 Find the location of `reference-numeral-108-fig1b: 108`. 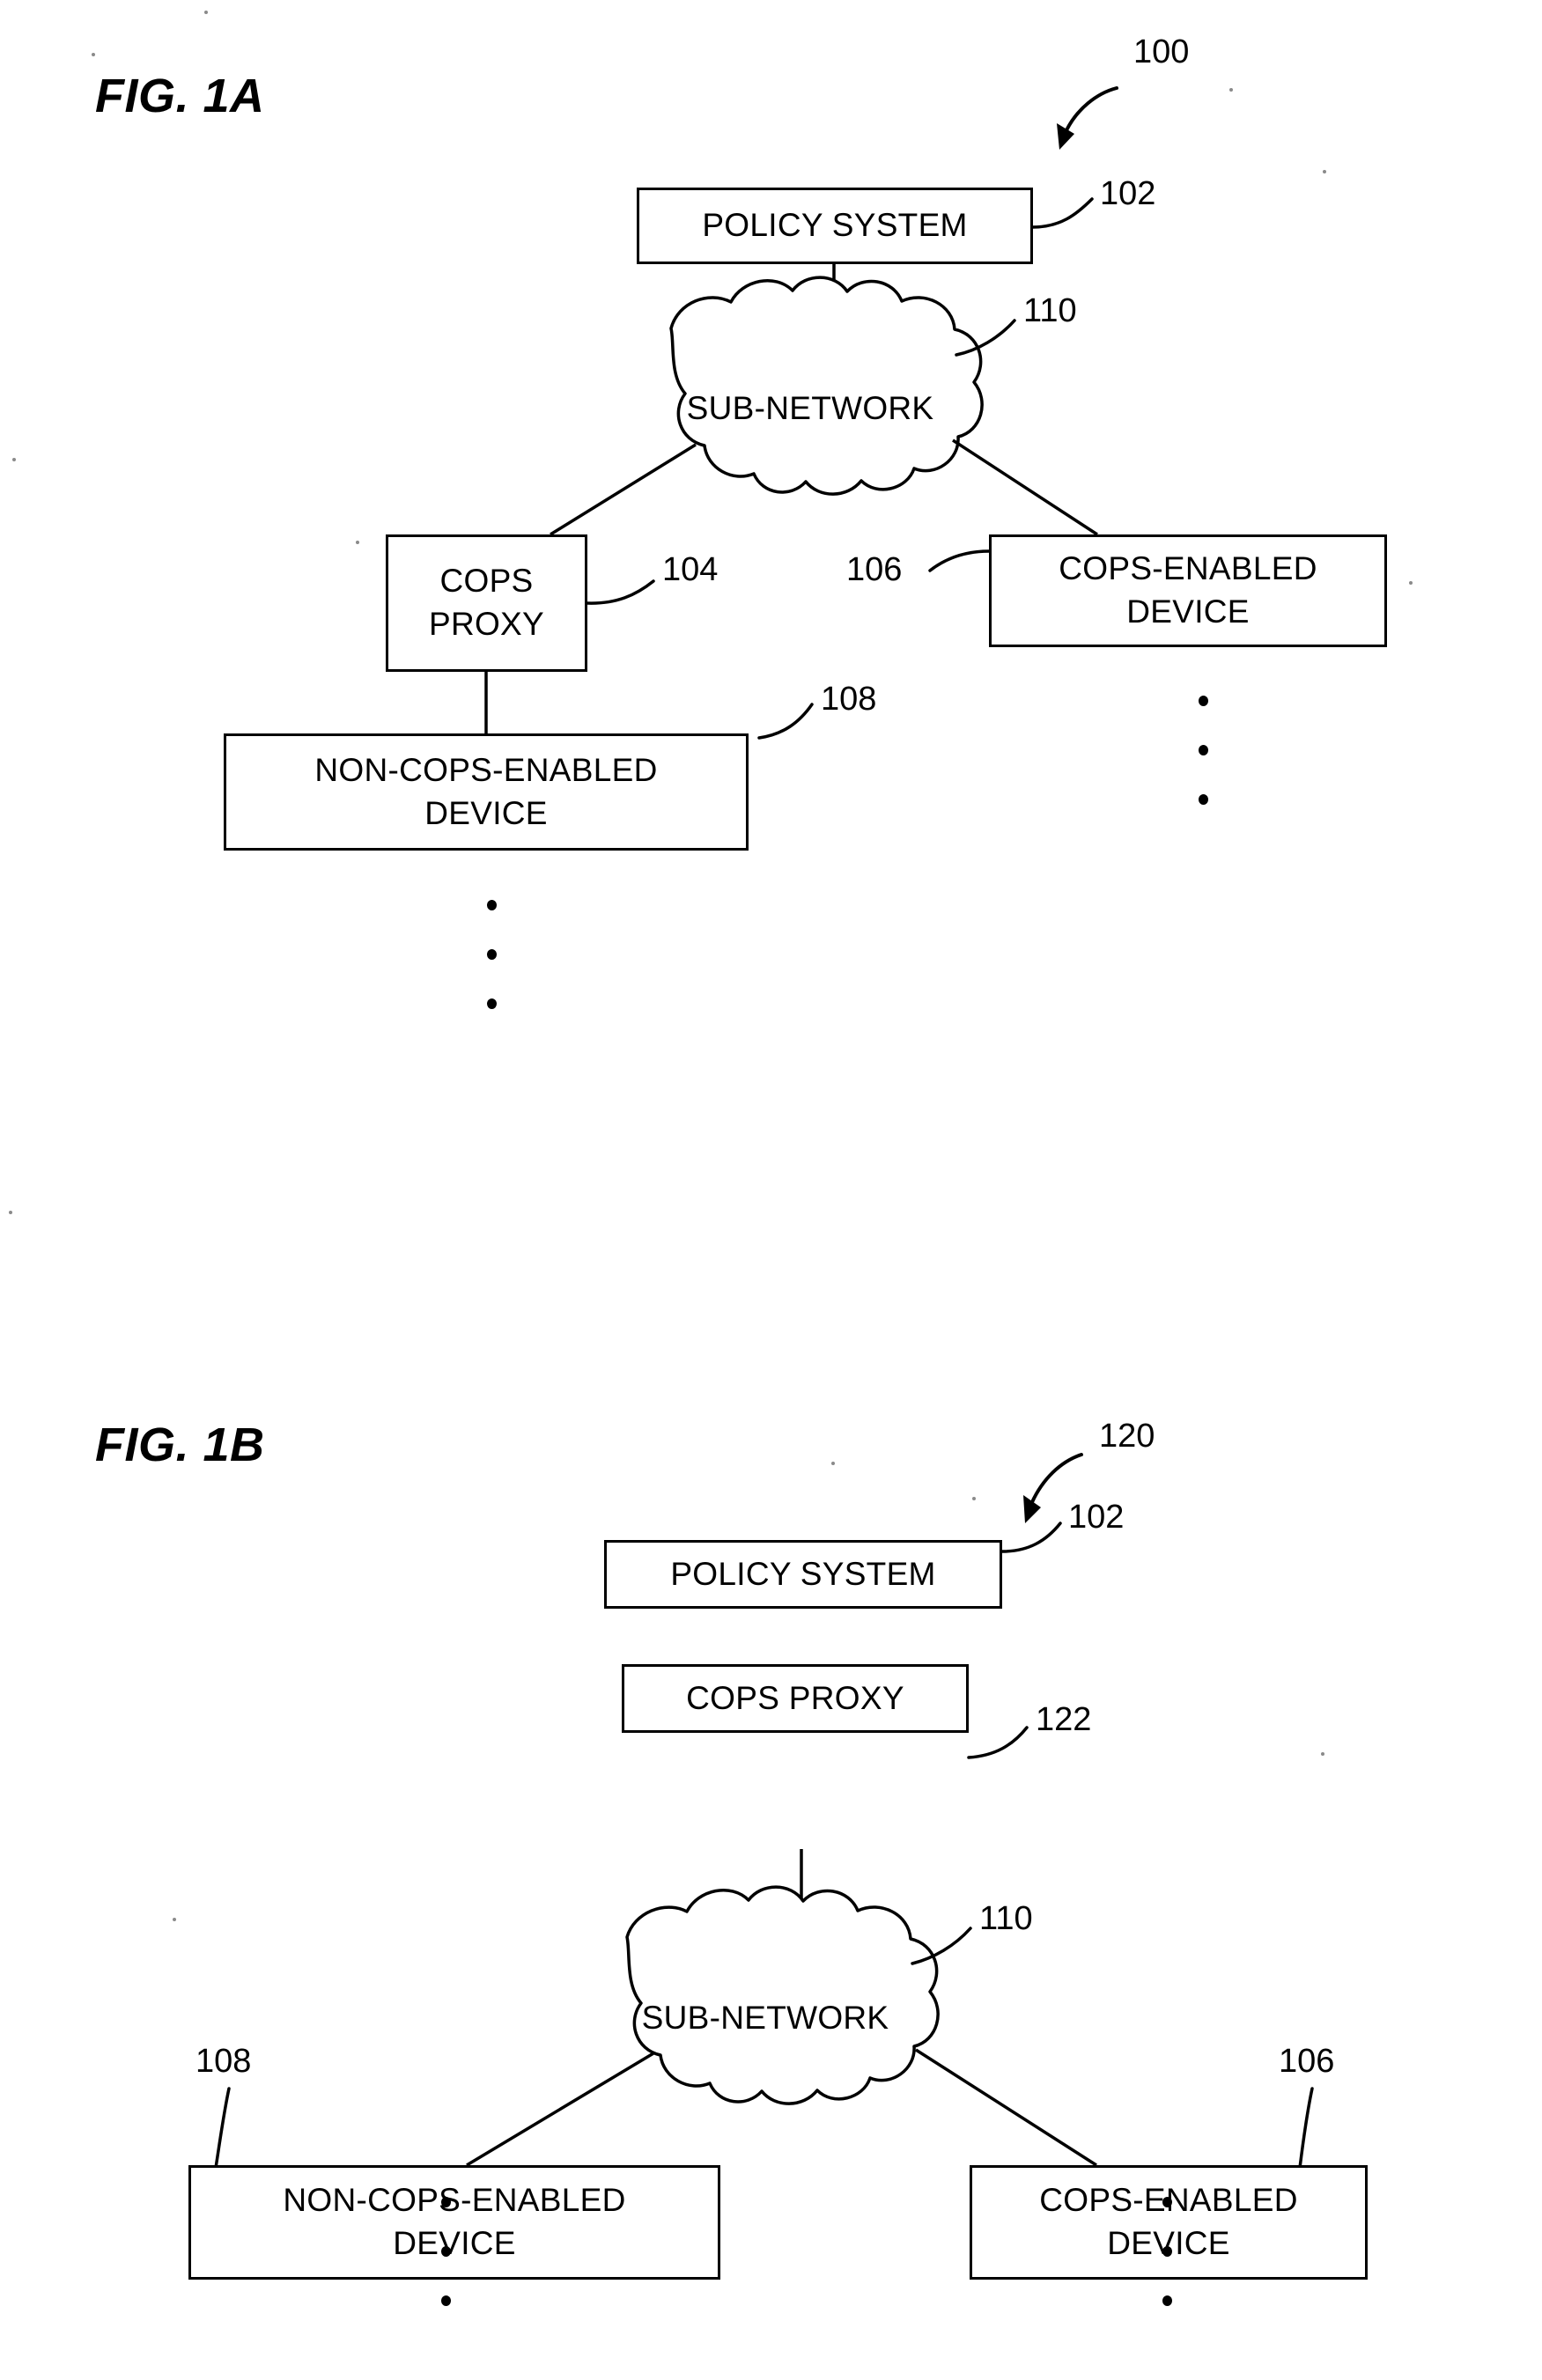

reference-numeral-108-fig1b: 108 is located at coordinates (224, 2061).